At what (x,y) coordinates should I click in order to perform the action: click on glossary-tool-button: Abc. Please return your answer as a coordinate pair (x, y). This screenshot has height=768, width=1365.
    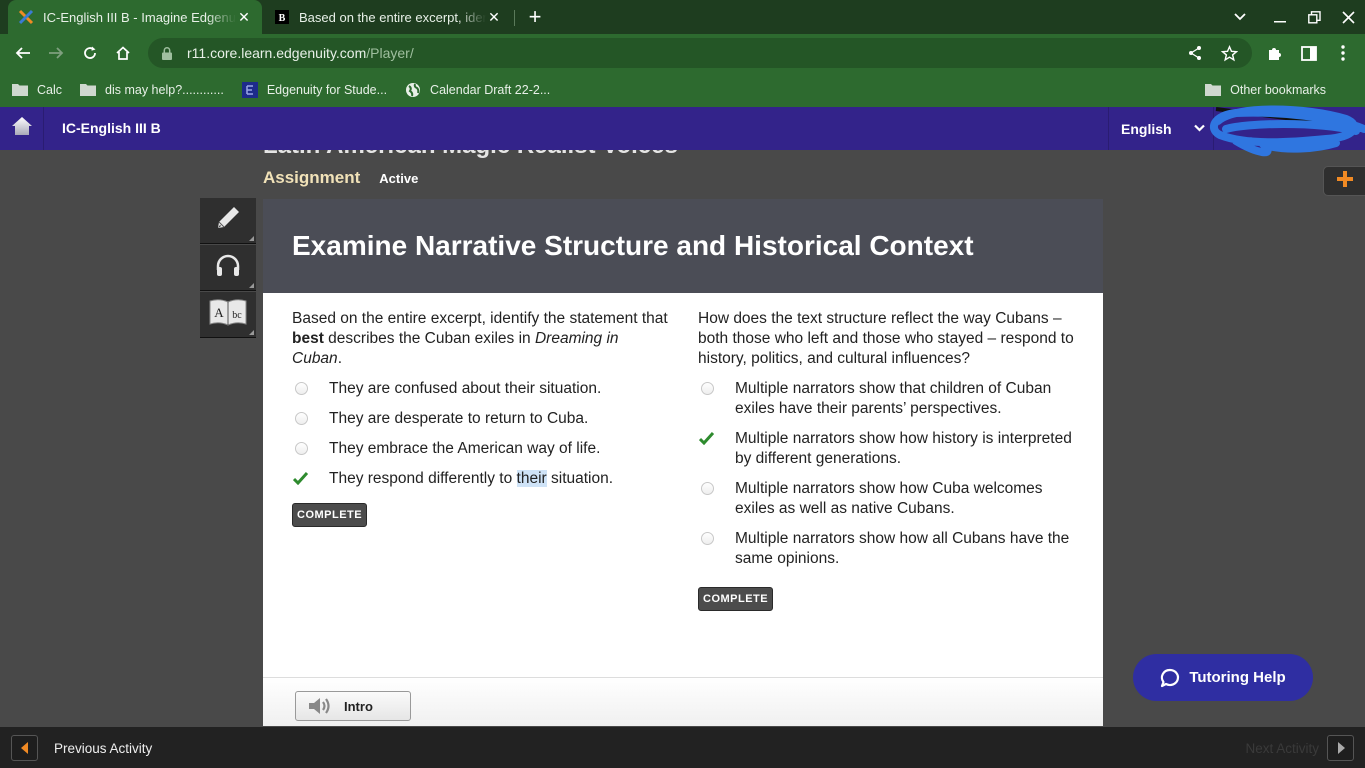
    Looking at the image, I should click on (228, 315).